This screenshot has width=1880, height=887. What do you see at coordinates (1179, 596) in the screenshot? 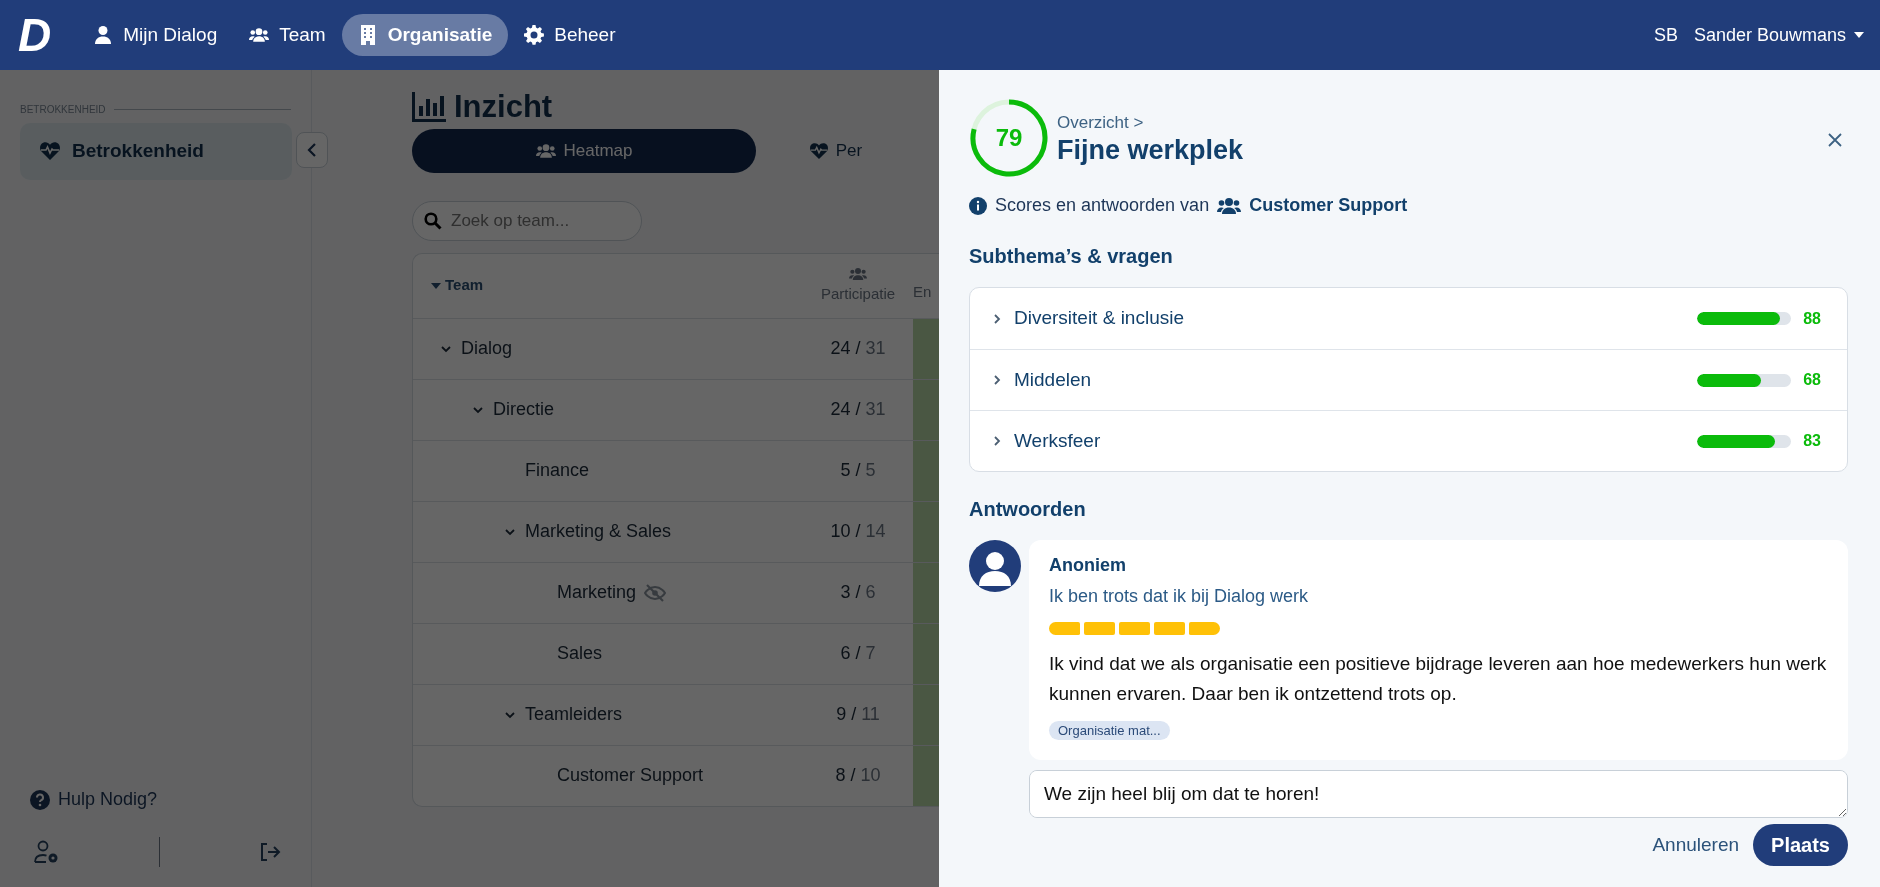
I see `question-text: Ik ben trots dat ik bij Dialog werk` at bounding box center [1179, 596].